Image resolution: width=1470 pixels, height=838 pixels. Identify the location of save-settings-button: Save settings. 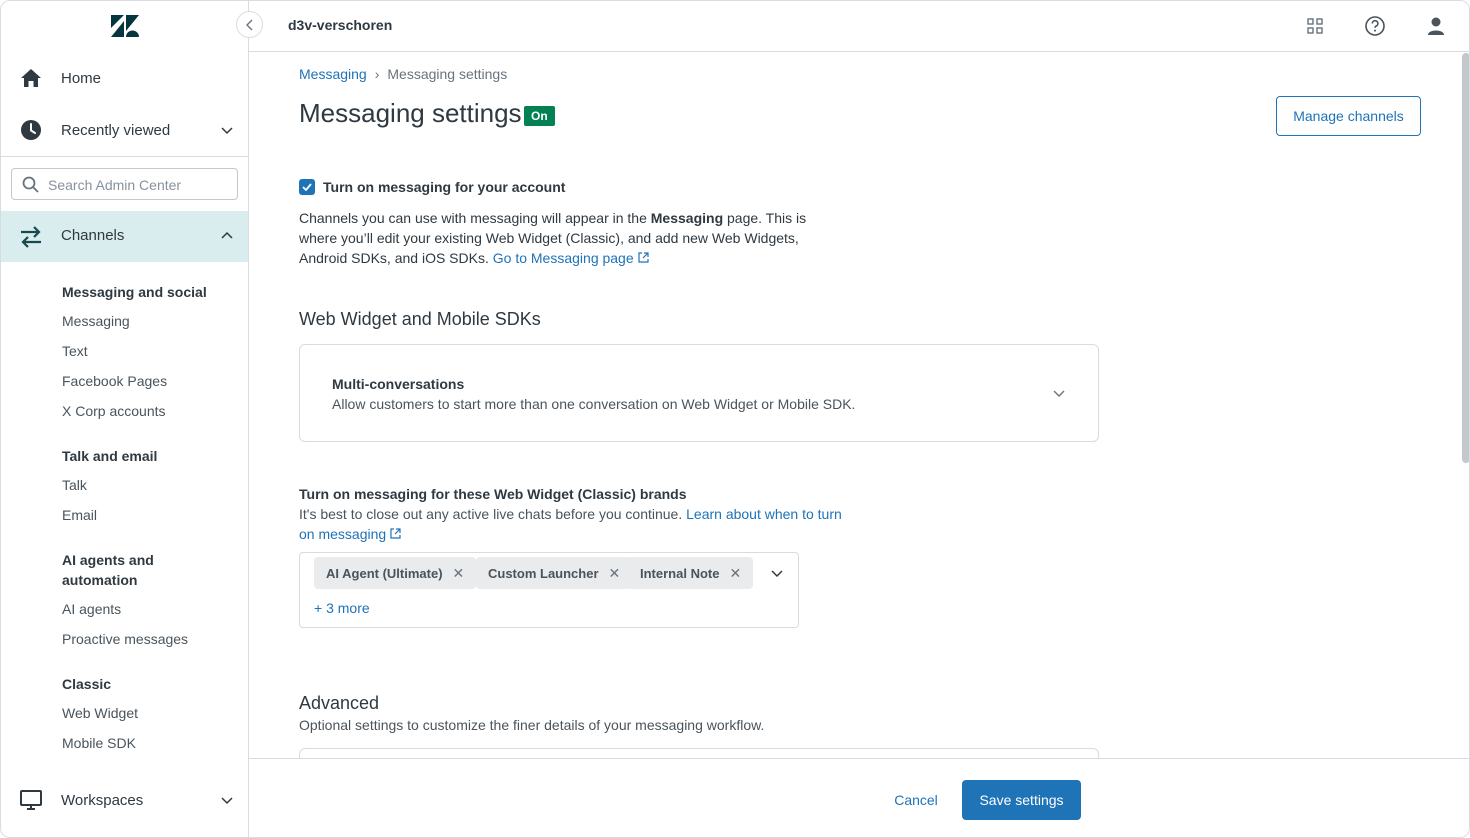
(1021, 800).